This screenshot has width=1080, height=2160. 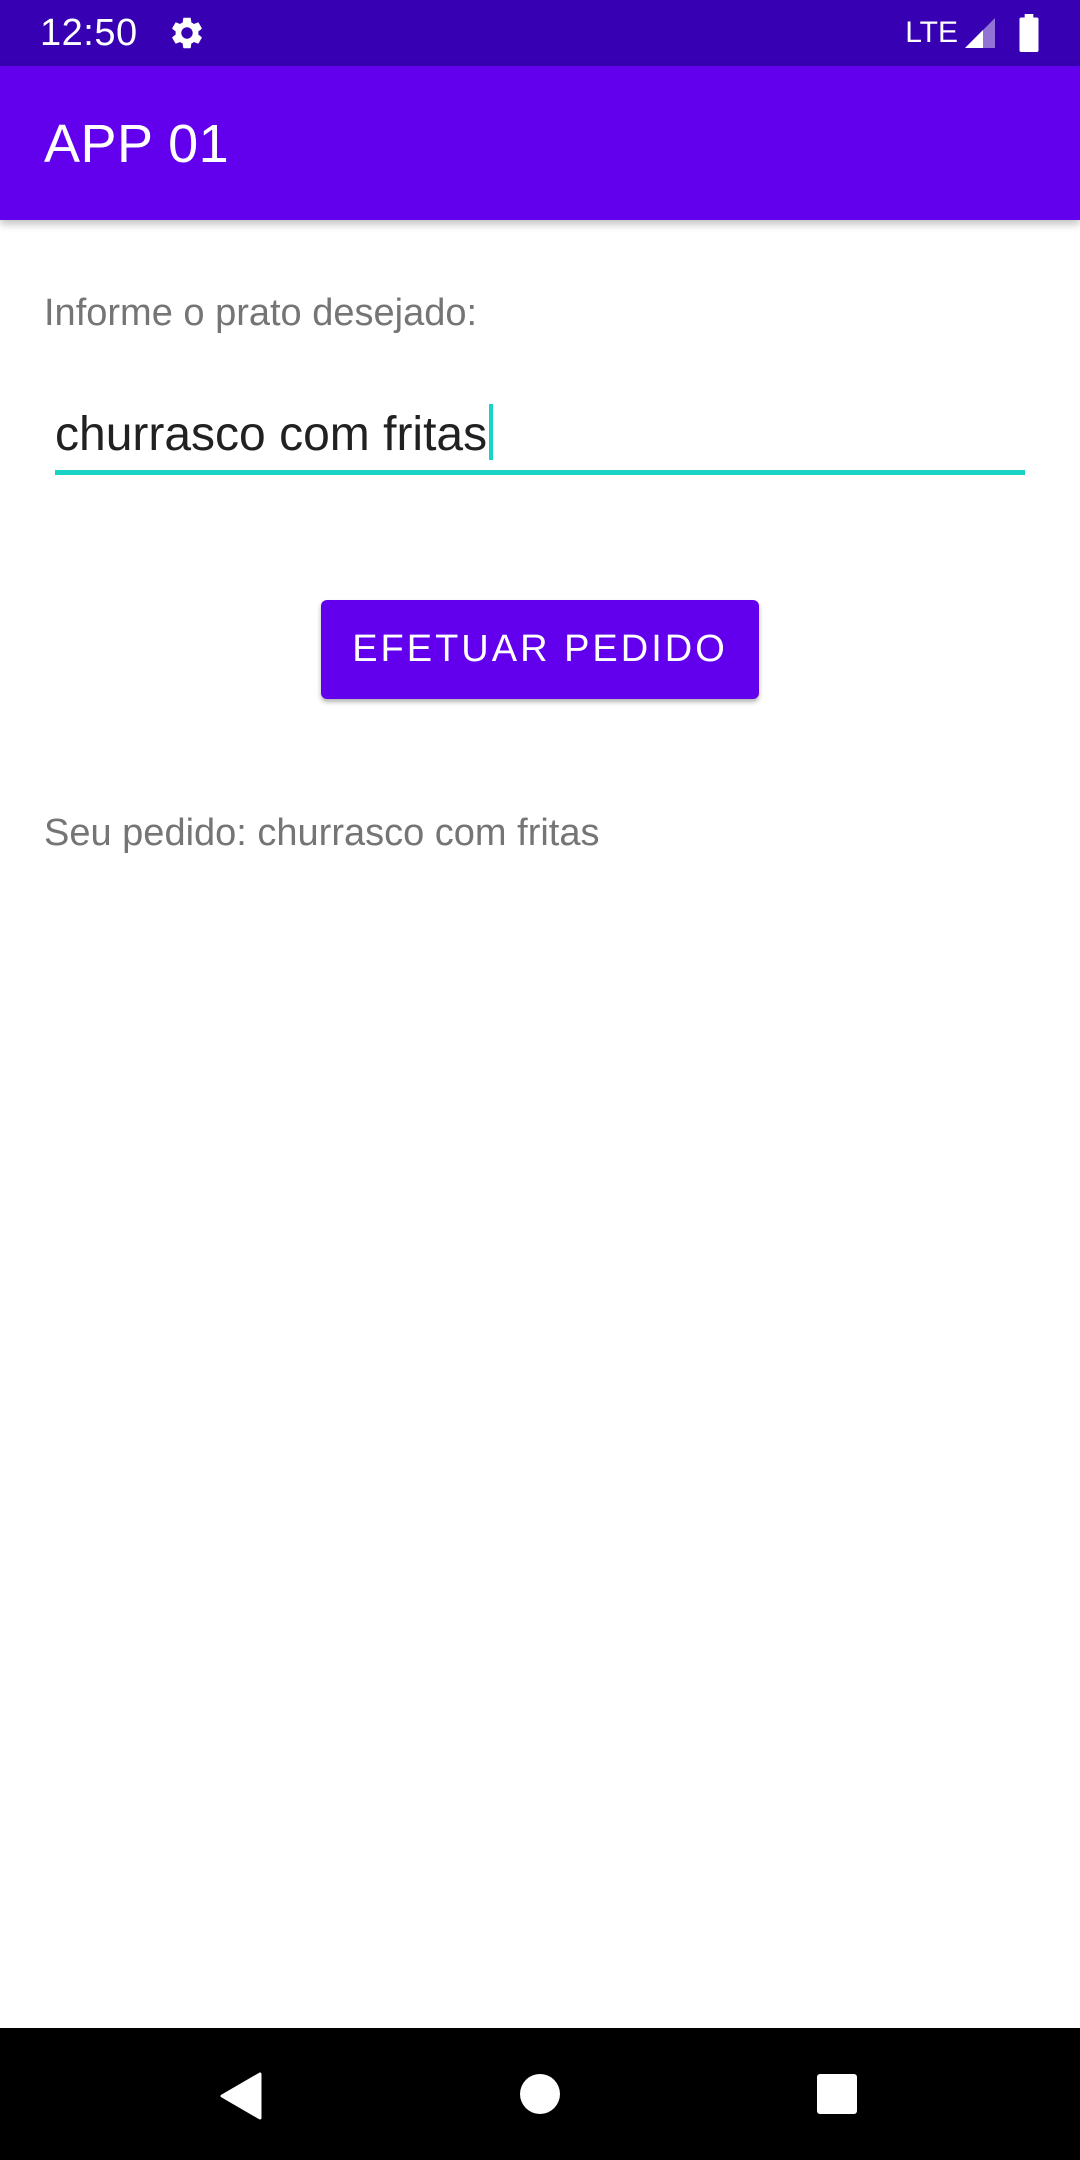 I want to click on status-bar: 12:50 LTE, so click(x=540, y=33).